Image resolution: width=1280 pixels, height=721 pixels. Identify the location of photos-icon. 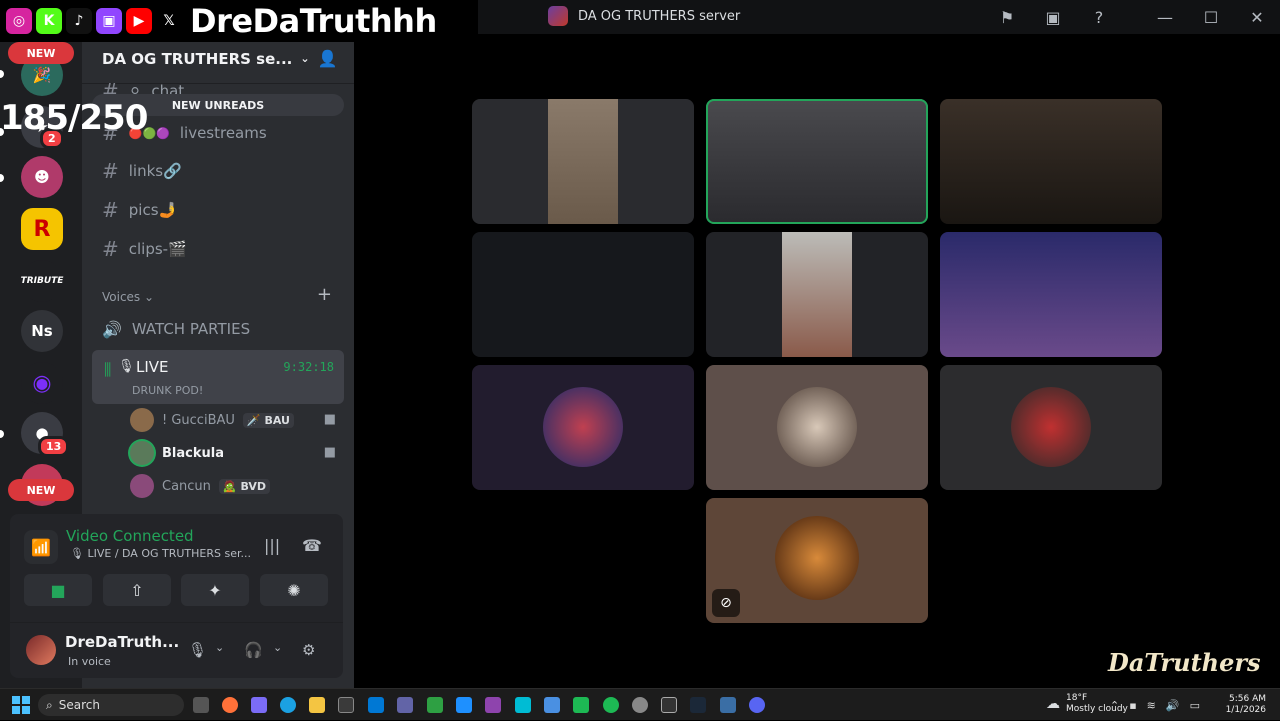
(552, 705).